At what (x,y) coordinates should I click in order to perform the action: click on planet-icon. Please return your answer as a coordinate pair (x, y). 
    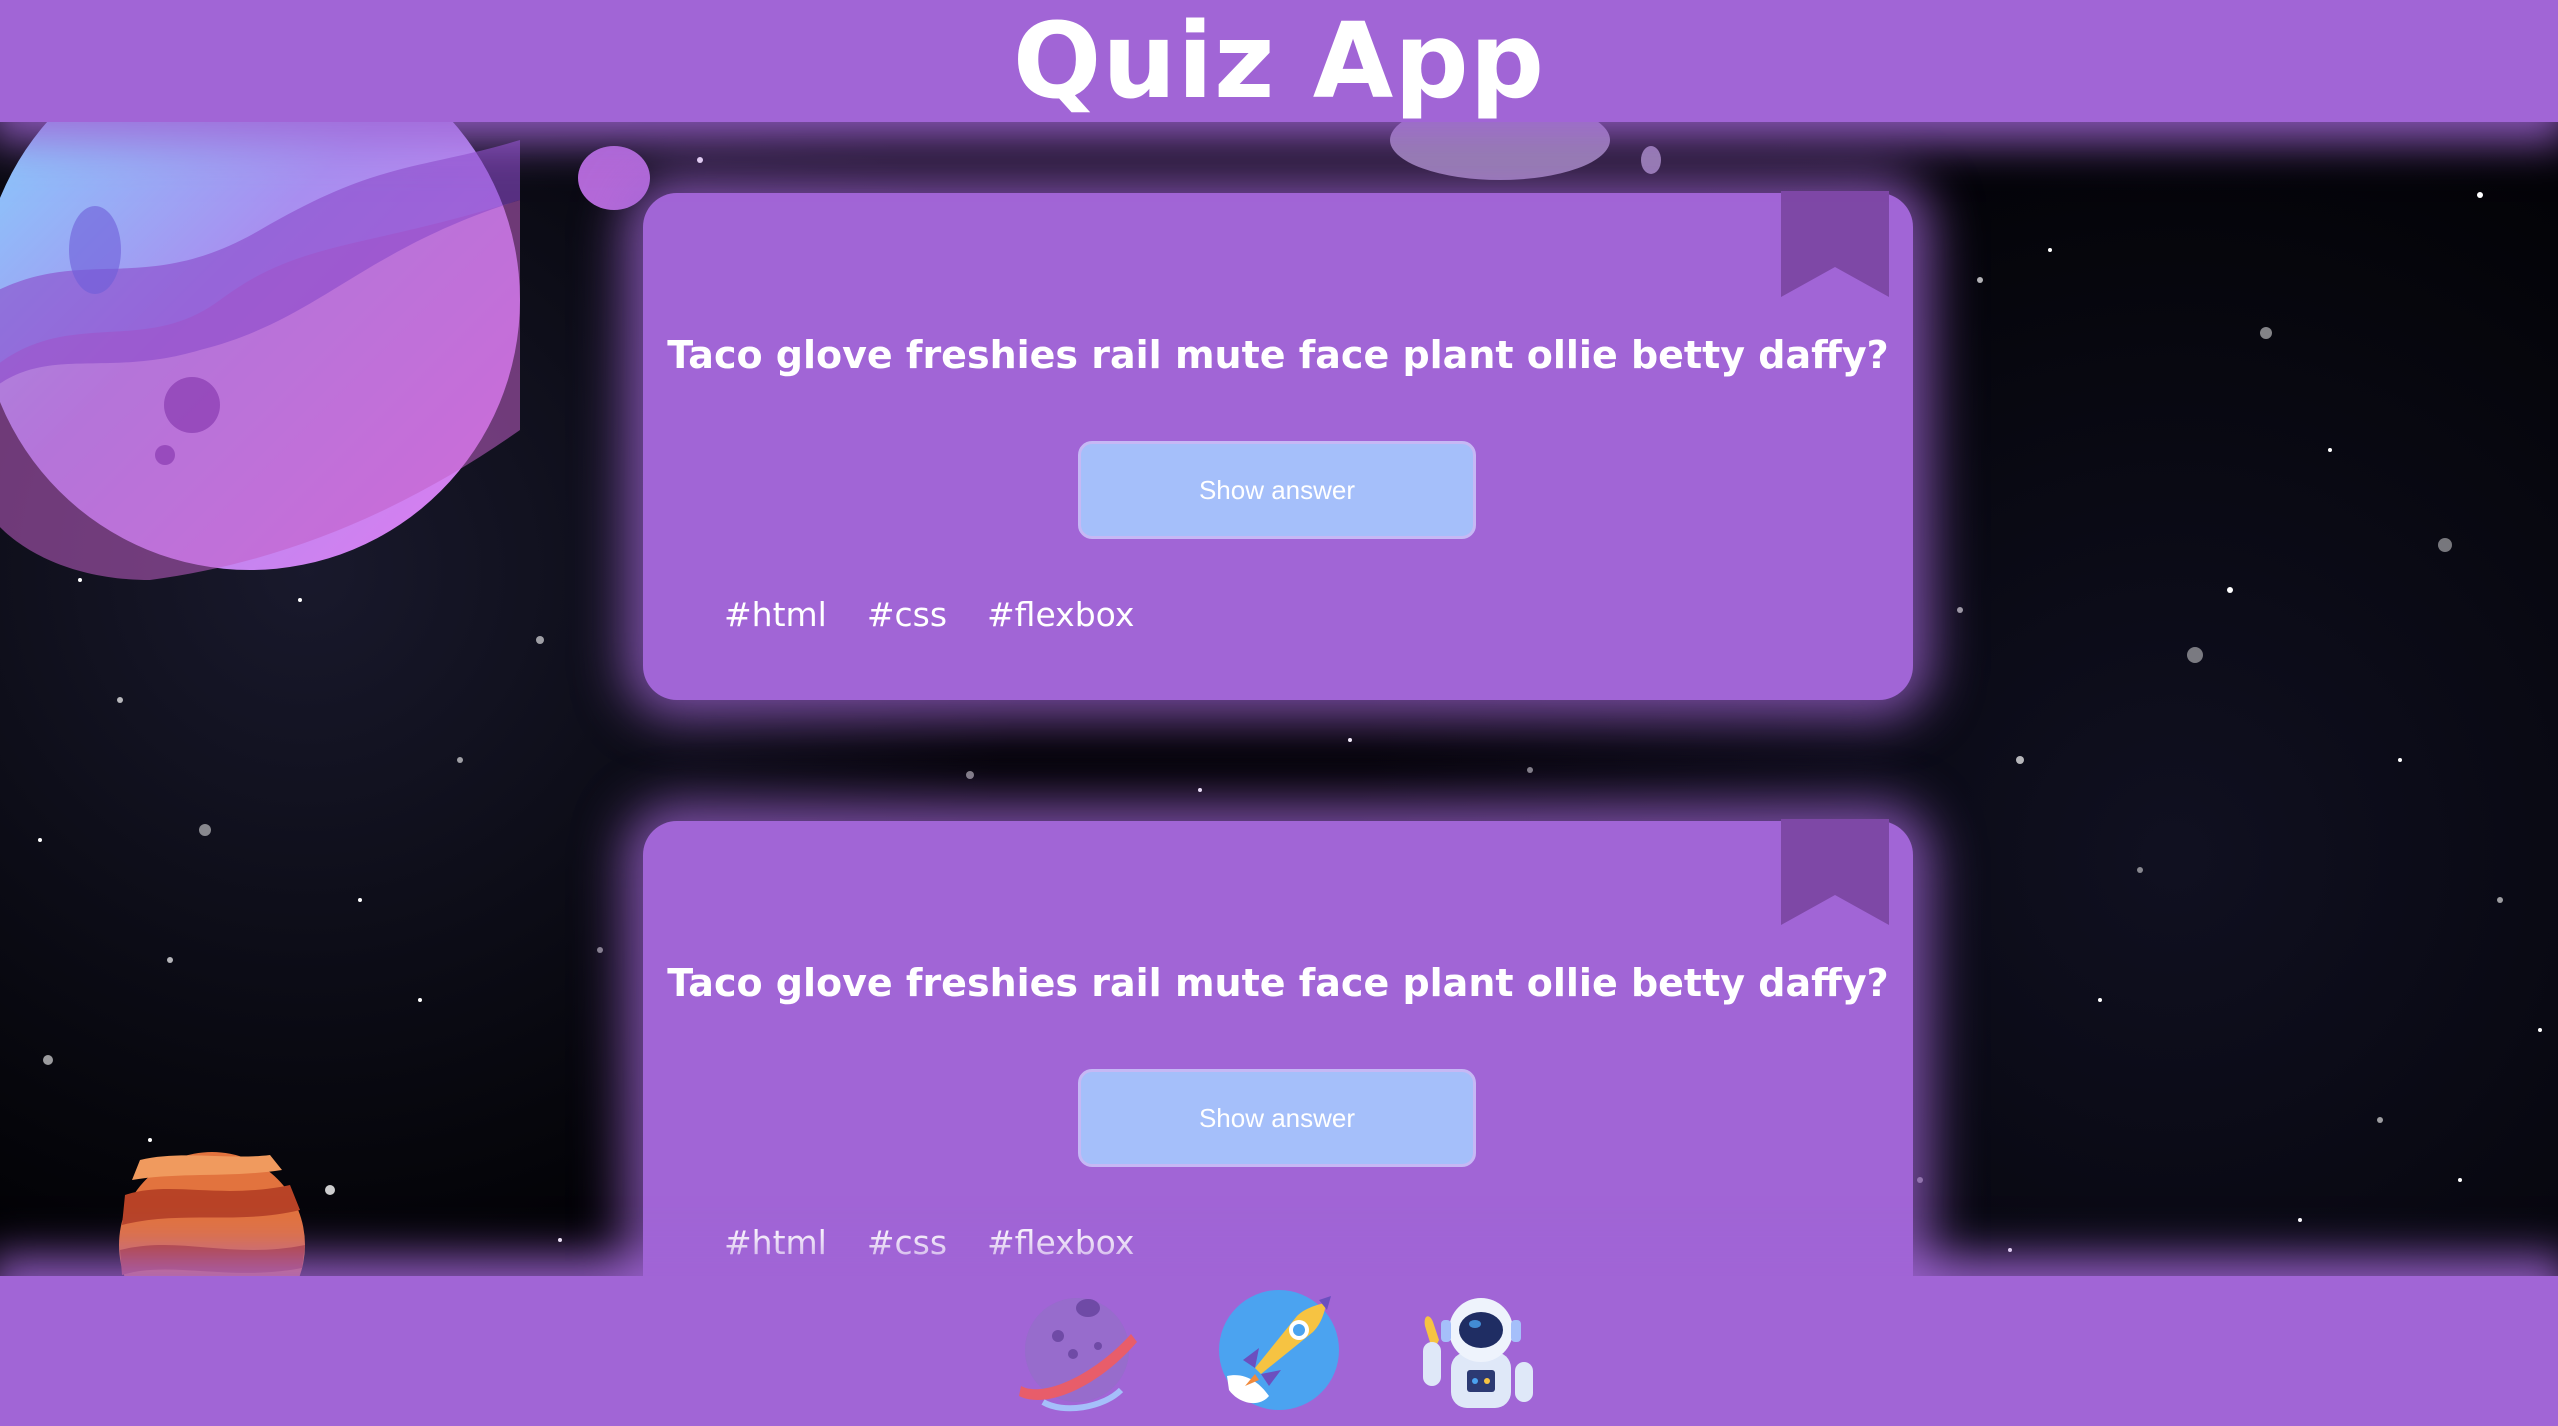
    Looking at the image, I should click on (1078, 1355).